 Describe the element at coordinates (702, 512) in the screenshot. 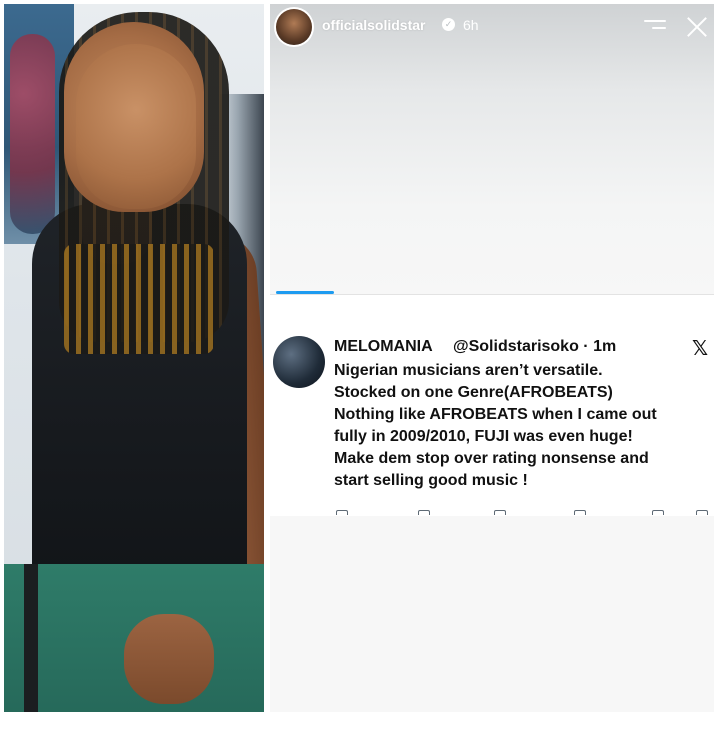

I see `share-icon` at that location.